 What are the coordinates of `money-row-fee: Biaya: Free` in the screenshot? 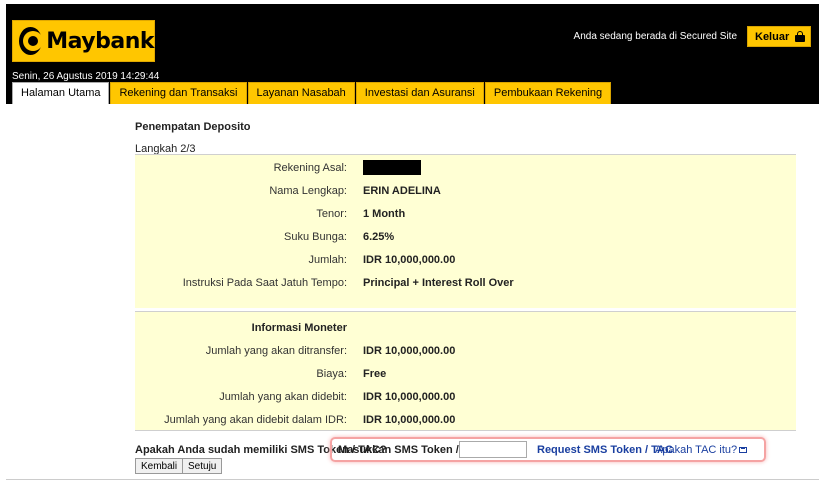 It's located at (465, 376).